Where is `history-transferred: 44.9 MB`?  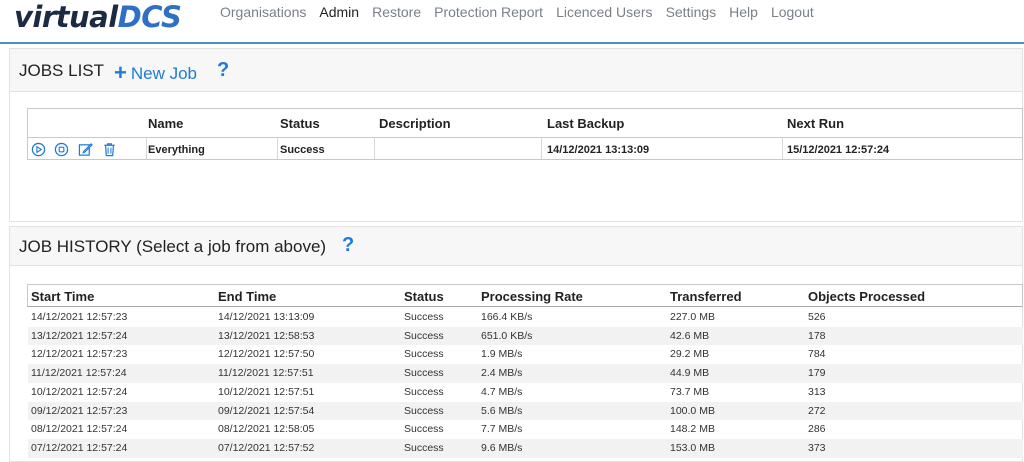
history-transferred: 44.9 MB is located at coordinates (690, 373).